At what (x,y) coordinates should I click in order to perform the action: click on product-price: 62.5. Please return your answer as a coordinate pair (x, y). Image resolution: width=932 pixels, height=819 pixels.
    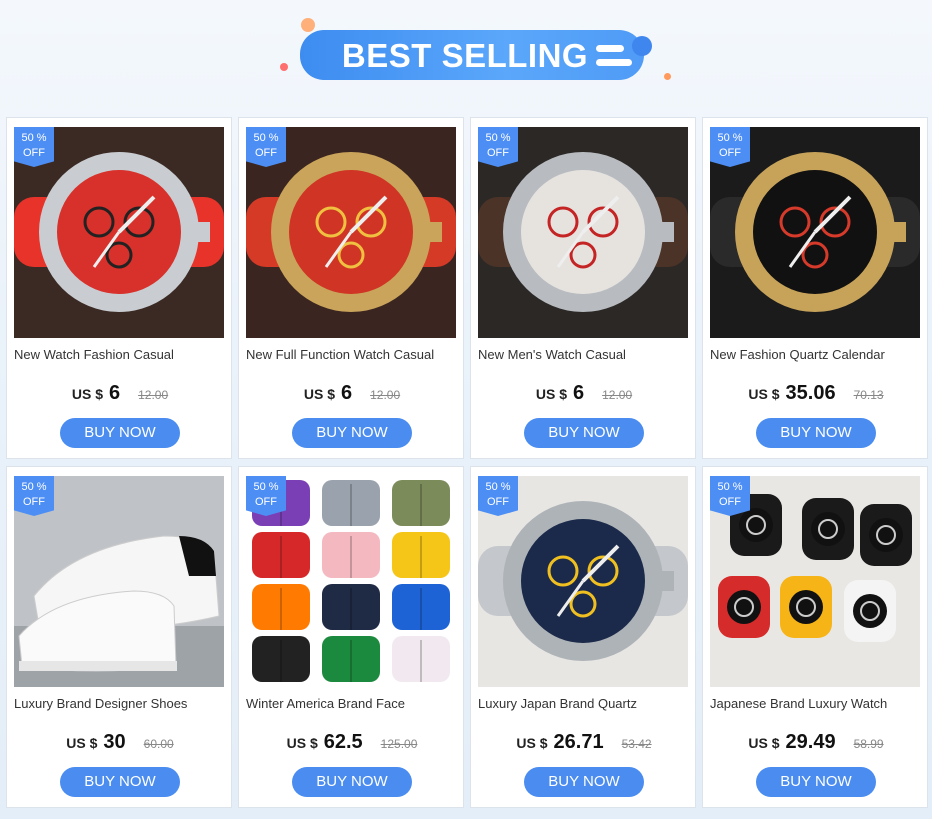
    Looking at the image, I should click on (343, 742).